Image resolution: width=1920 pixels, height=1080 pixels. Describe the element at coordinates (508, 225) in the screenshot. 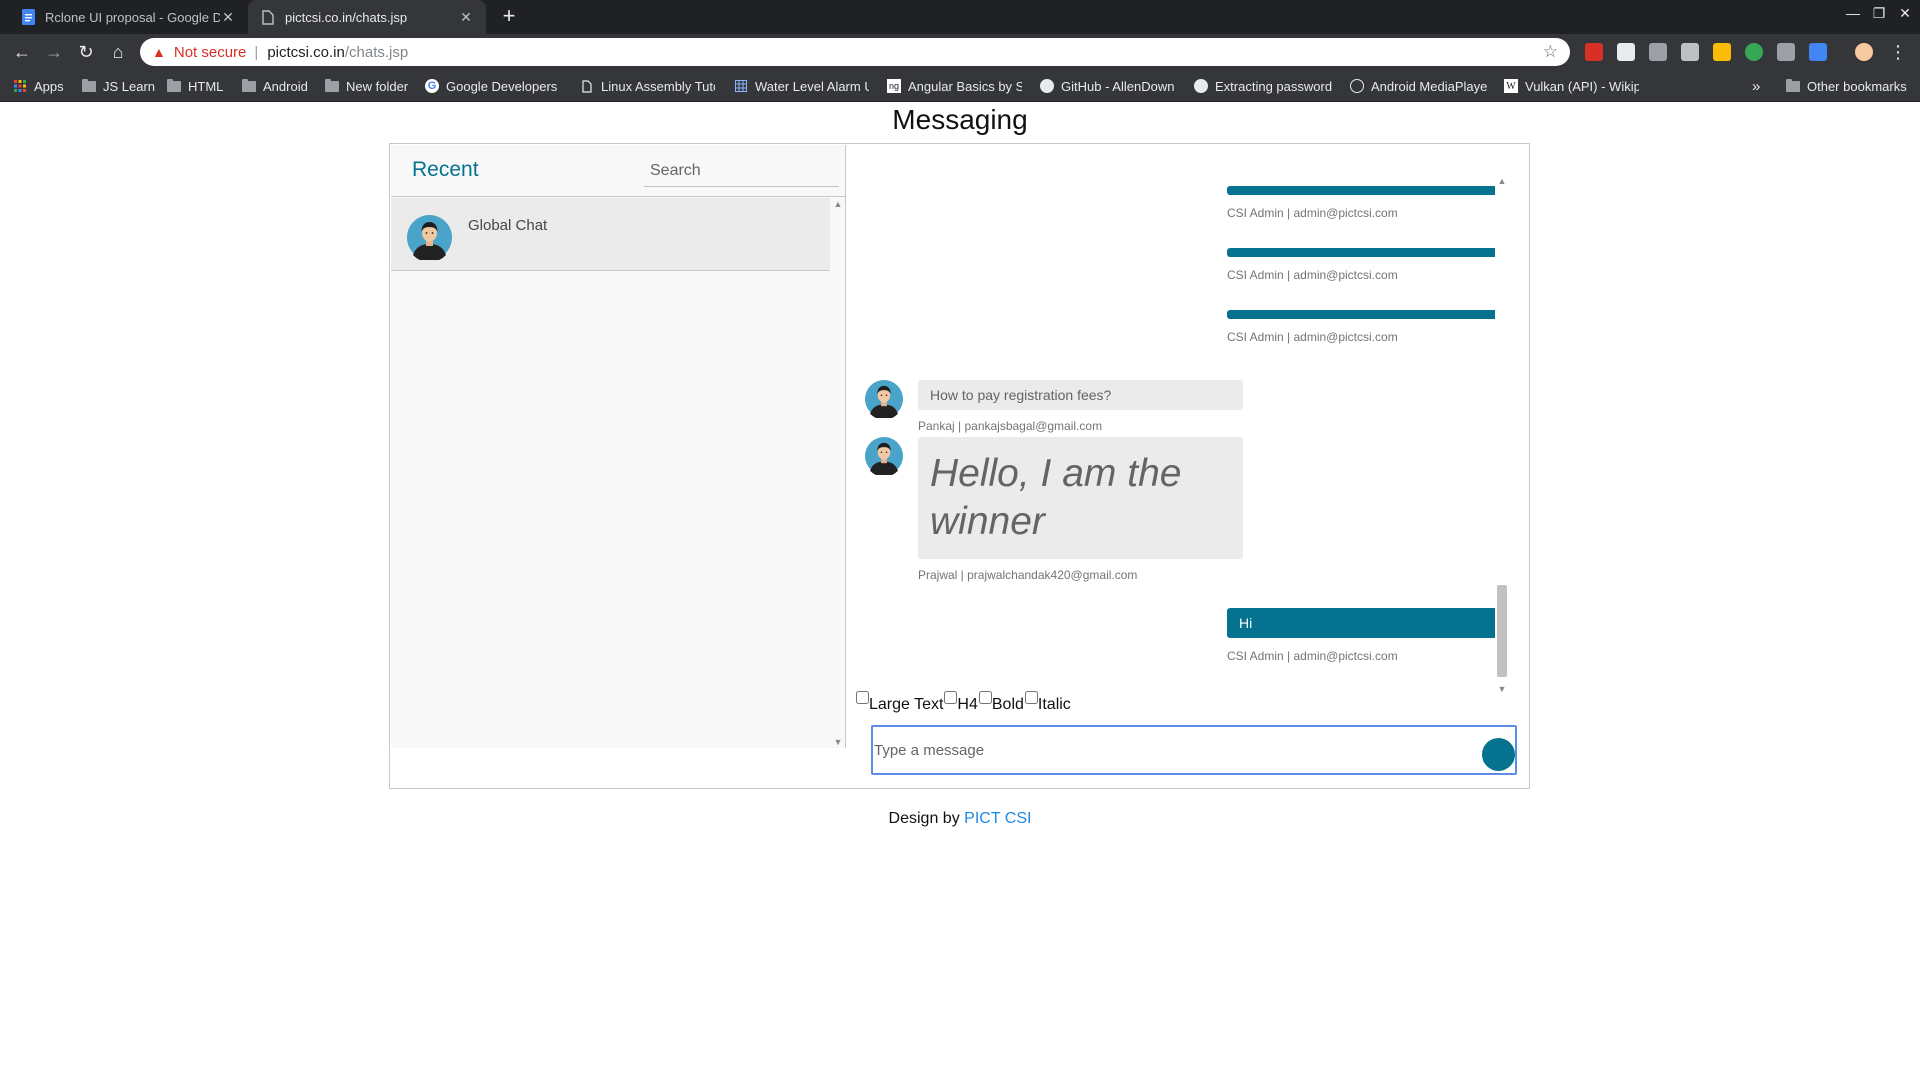

I see `chat-name: Global Chat` at that location.